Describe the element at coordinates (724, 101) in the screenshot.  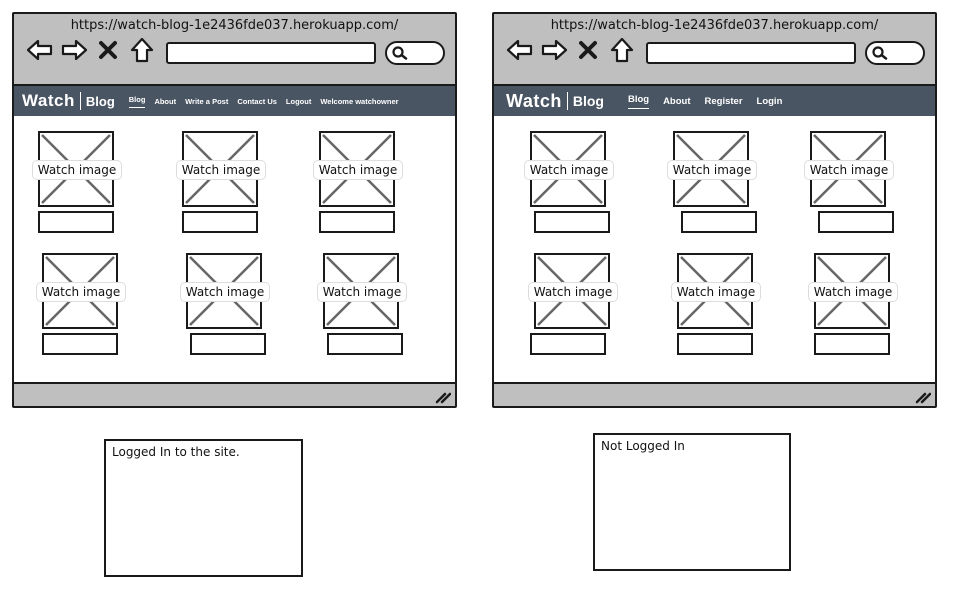
I see `nav-link-register: Register` at that location.